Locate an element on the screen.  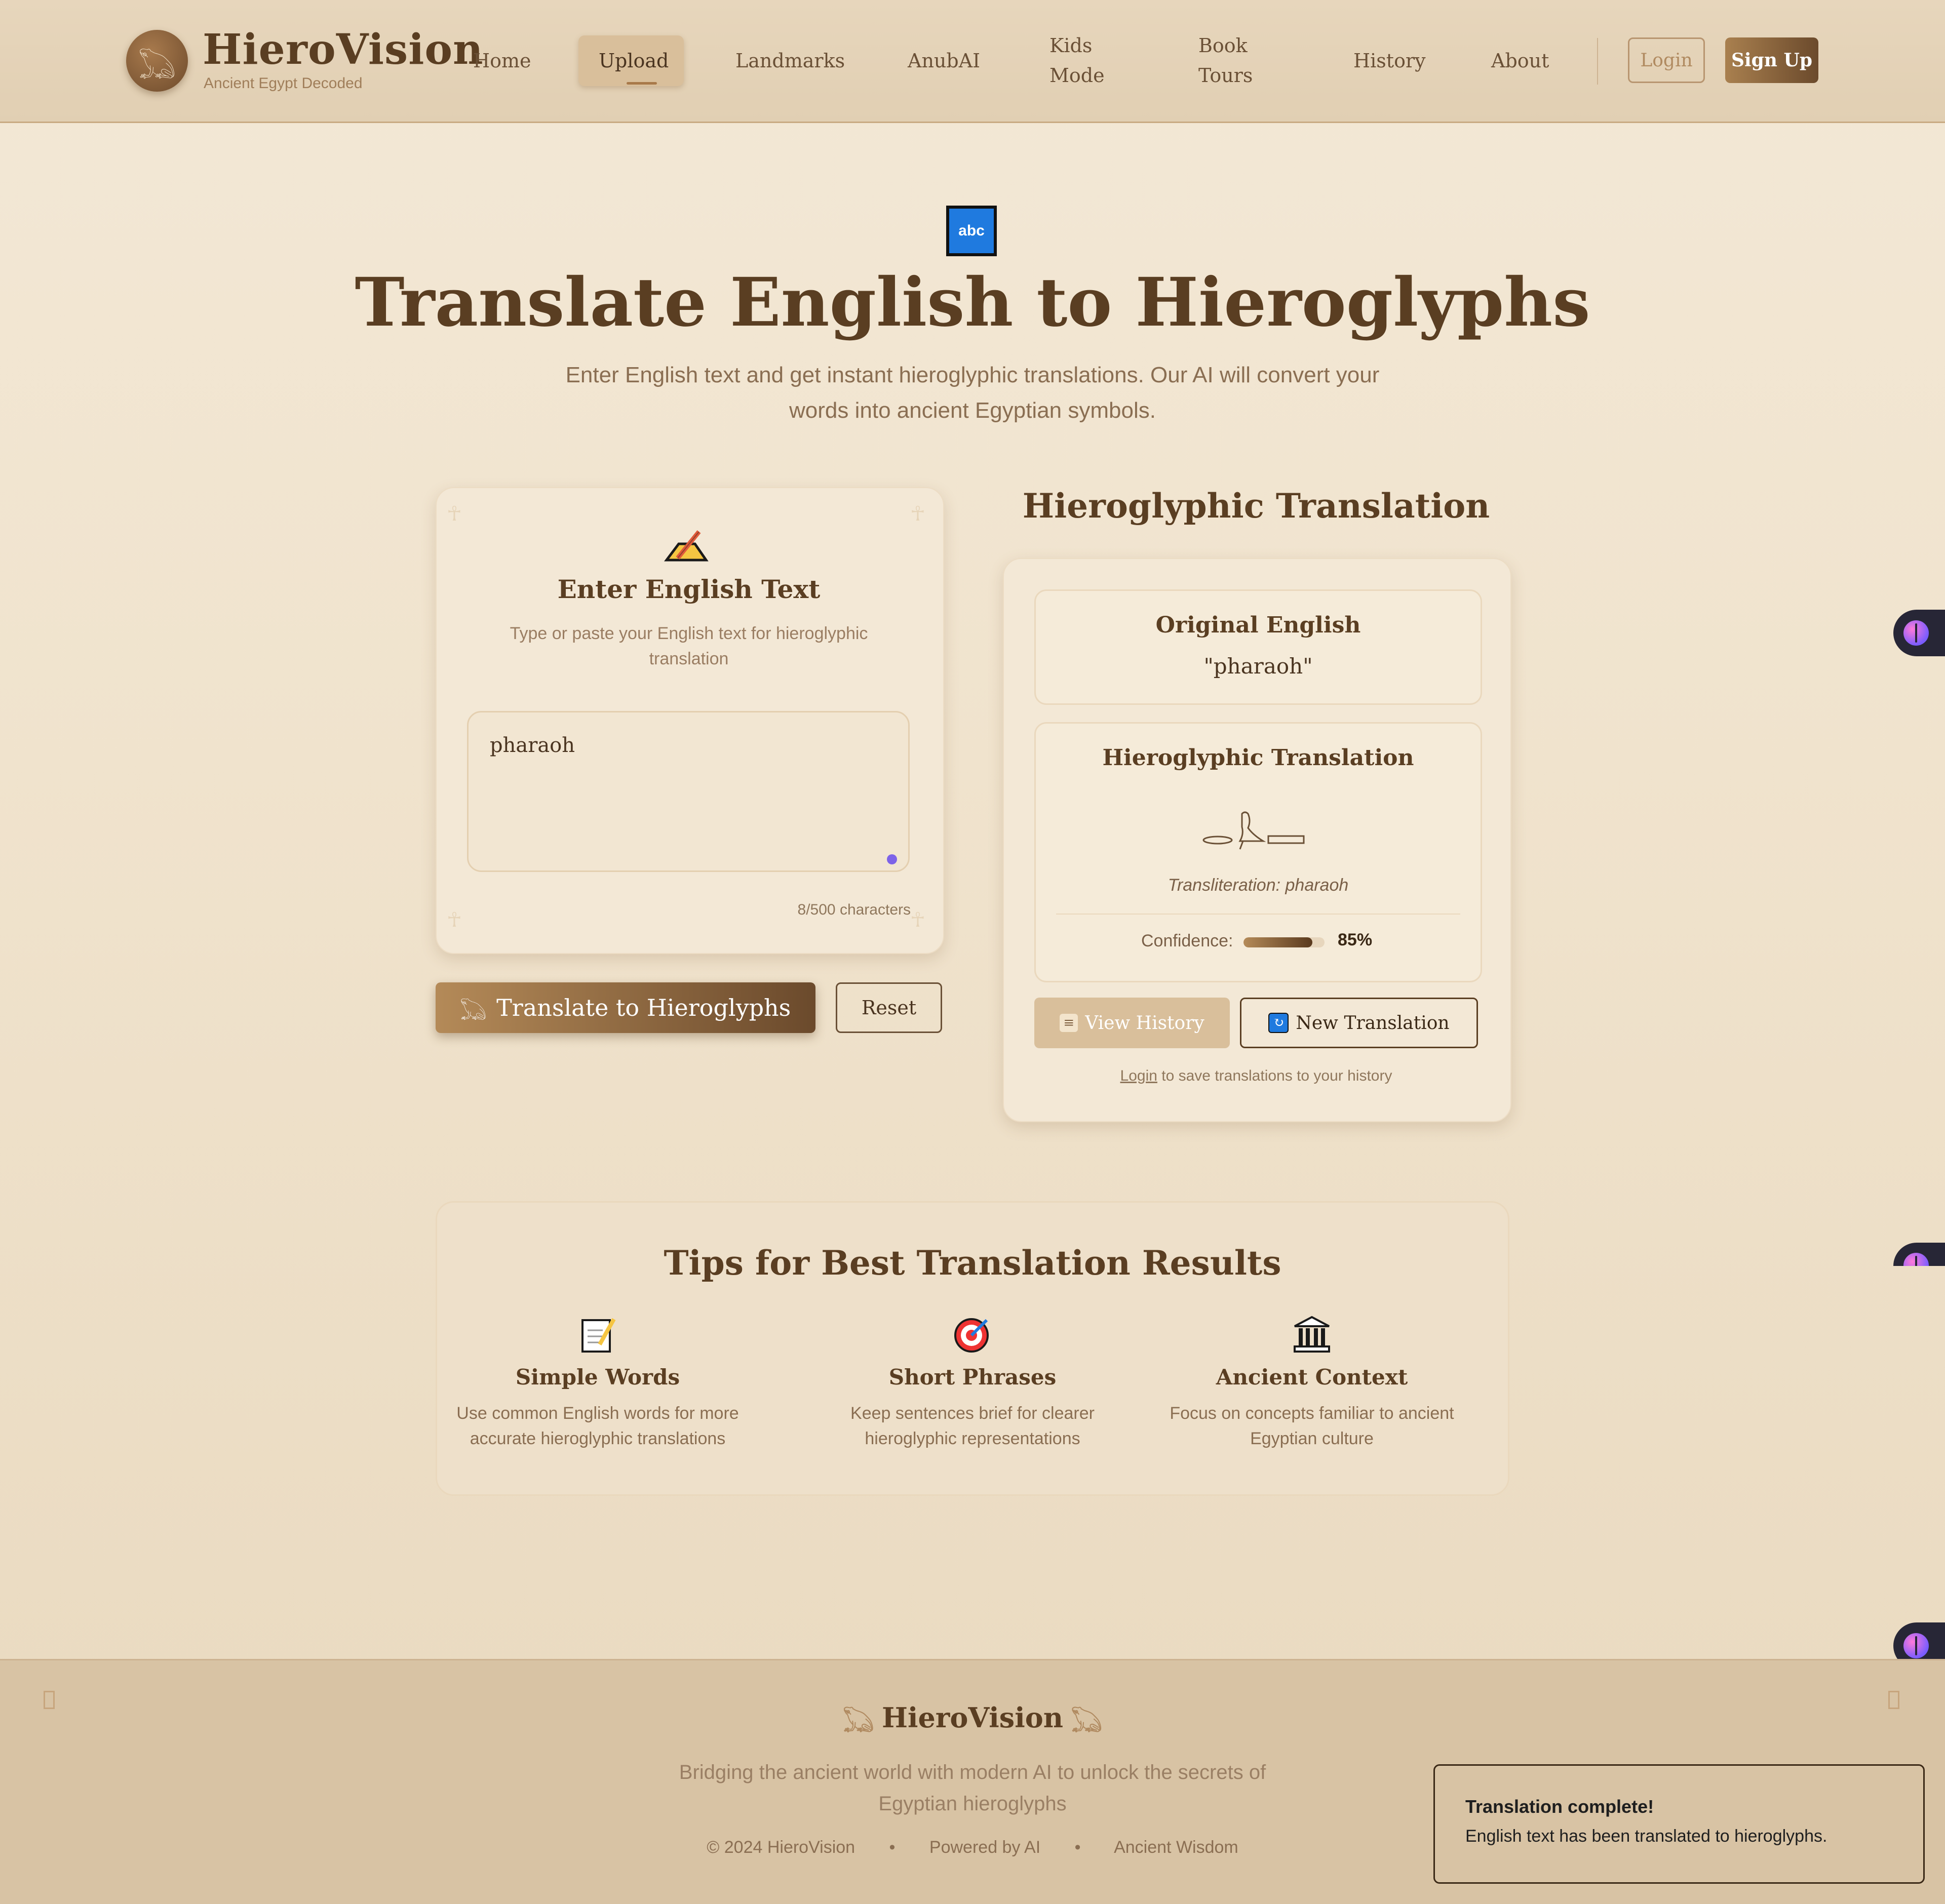
nav-landmarks: Landmarks is located at coordinates (790, 60).